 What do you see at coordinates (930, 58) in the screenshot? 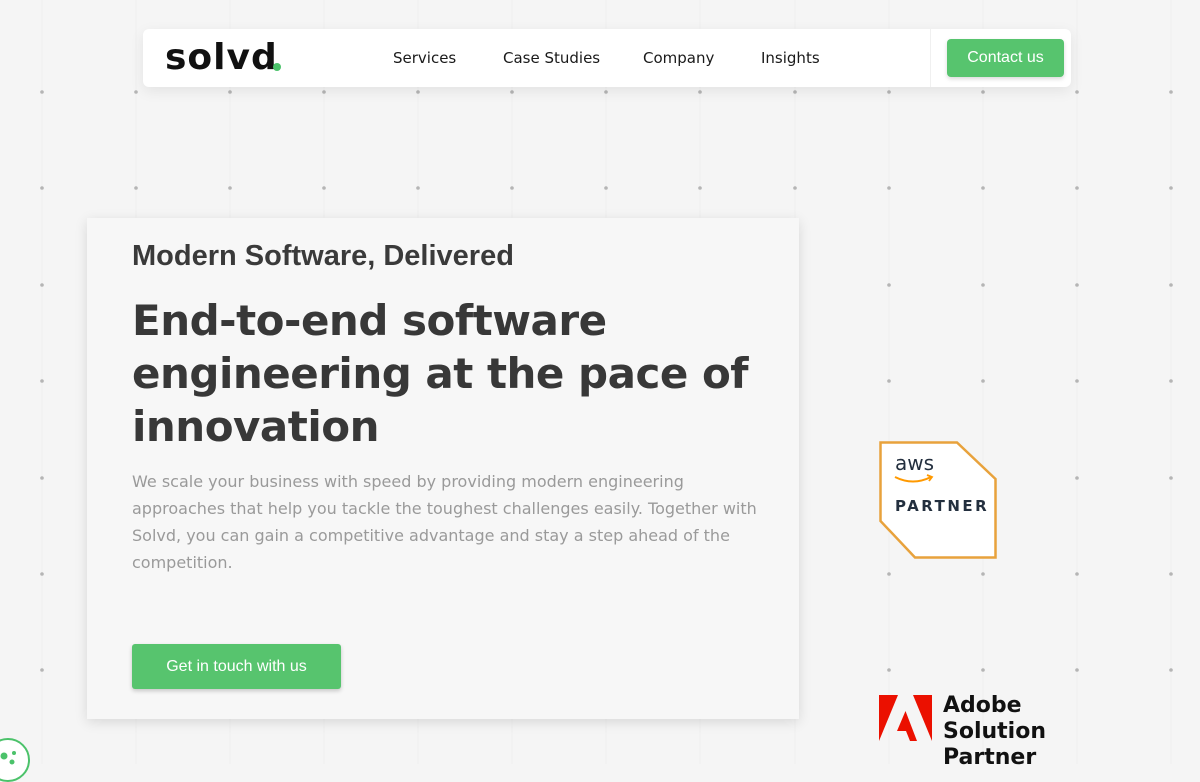
I see `nav-divider` at bounding box center [930, 58].